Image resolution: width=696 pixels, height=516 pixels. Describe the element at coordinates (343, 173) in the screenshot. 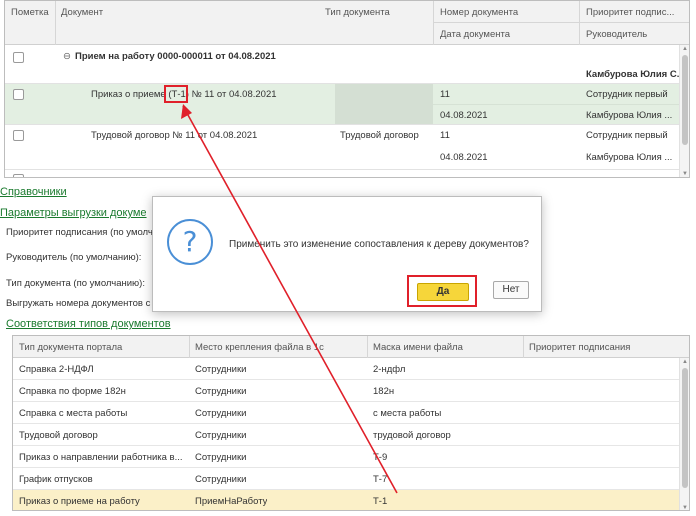

I see `table-row-partial` at that location.